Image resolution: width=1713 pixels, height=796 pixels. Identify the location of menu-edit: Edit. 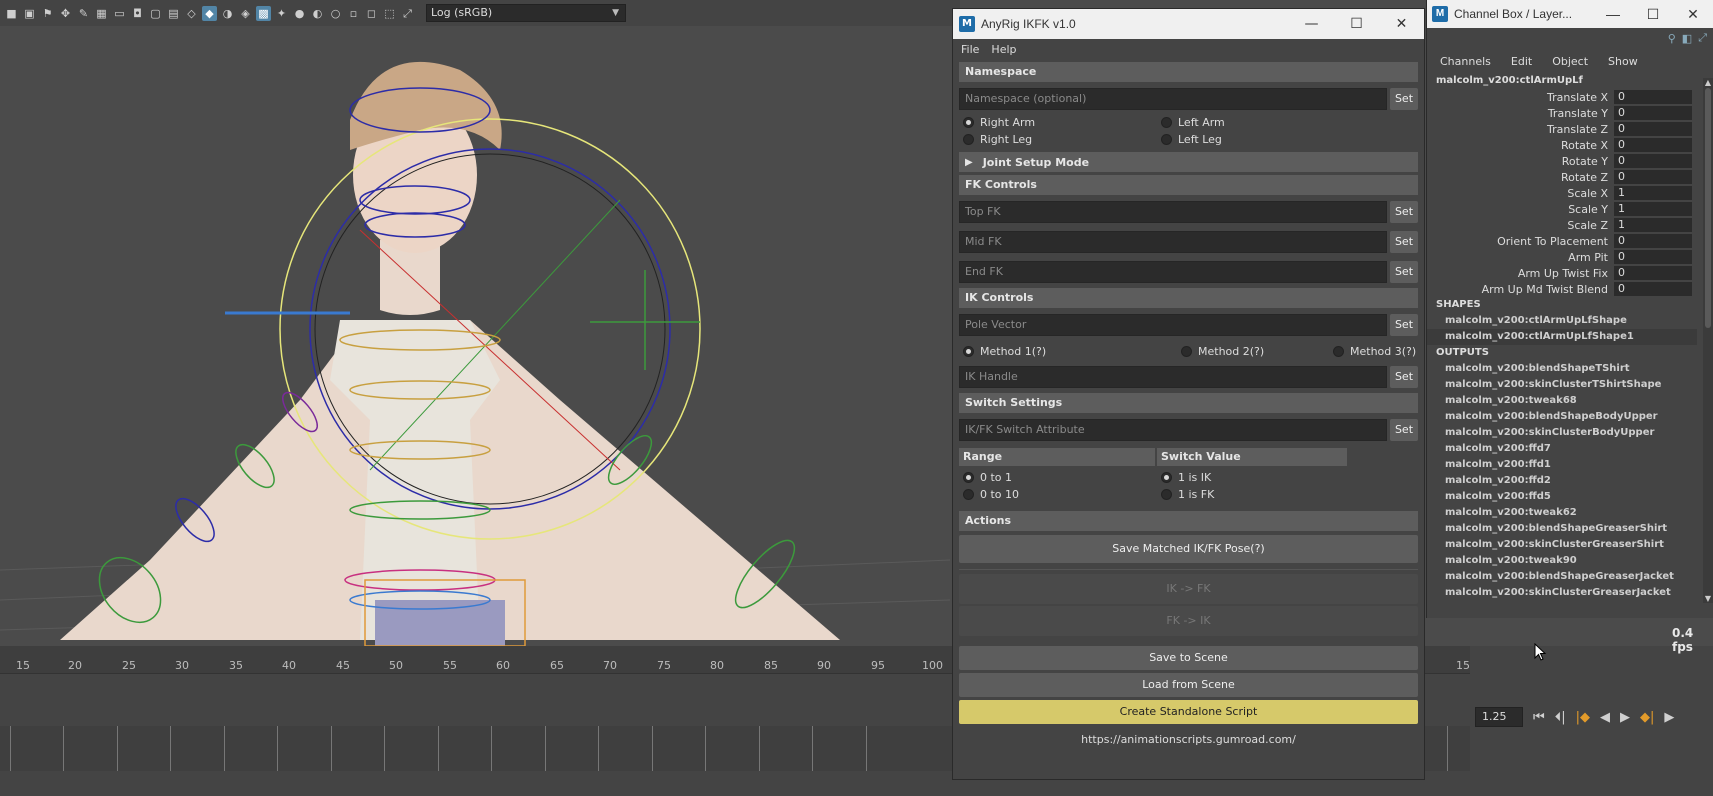
(1521, 61).